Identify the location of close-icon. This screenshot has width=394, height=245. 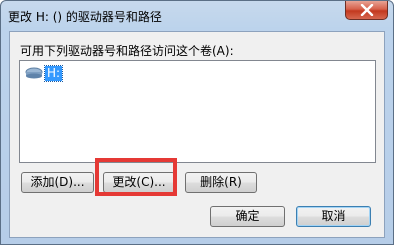
(367, 10).